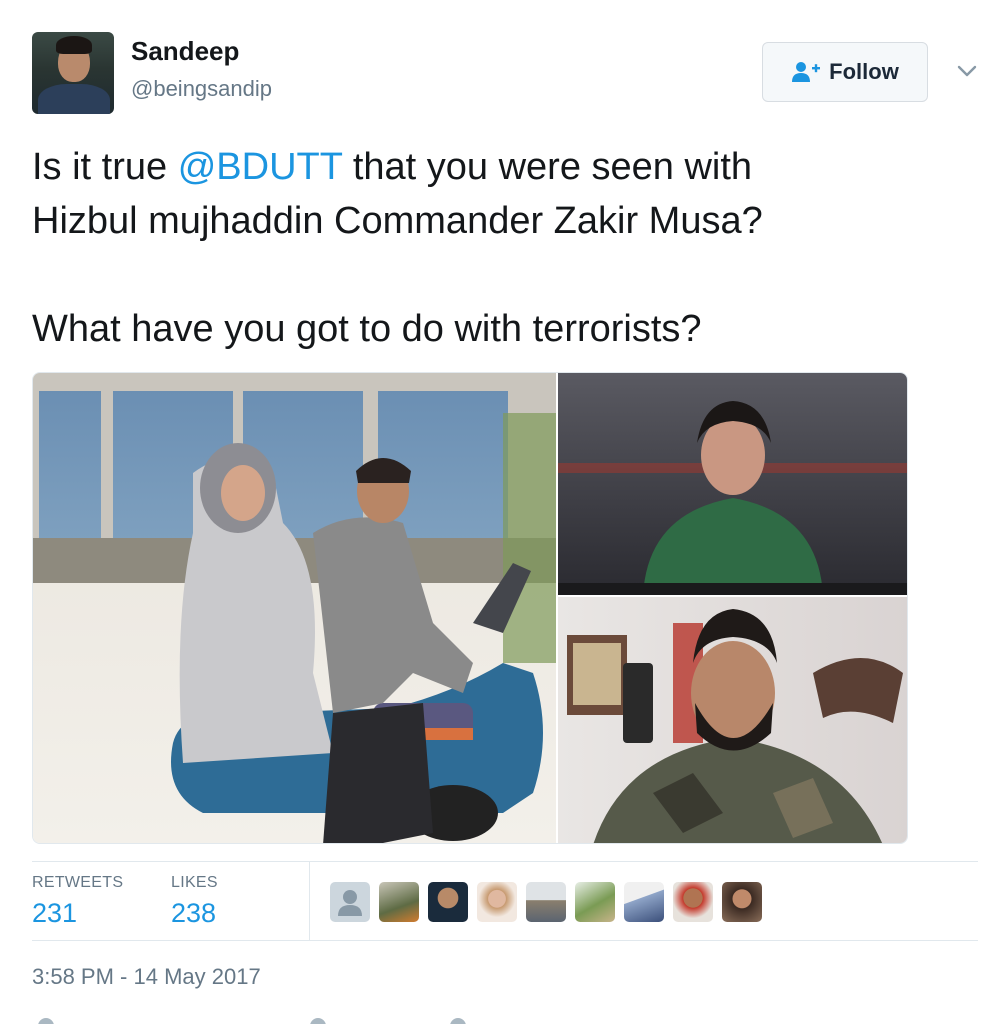  Describe the element at coordinates (185, 51) in the screenshot. I see `author-name: Sandeep` at that location.